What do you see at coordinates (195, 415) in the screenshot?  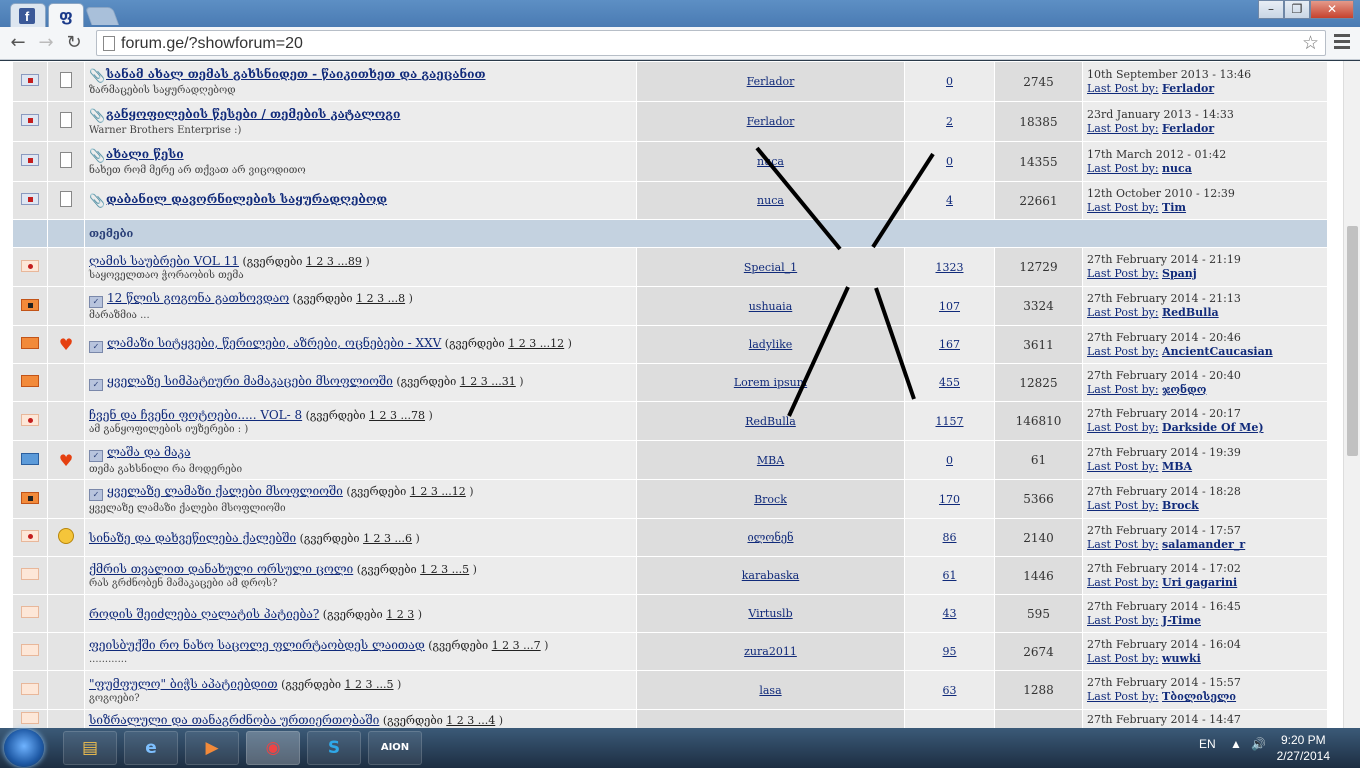 I see `topic-title-link: ჩვენ და ჩვენი ფოტოები..... VOL- 8` at bounding box center [195, 415].